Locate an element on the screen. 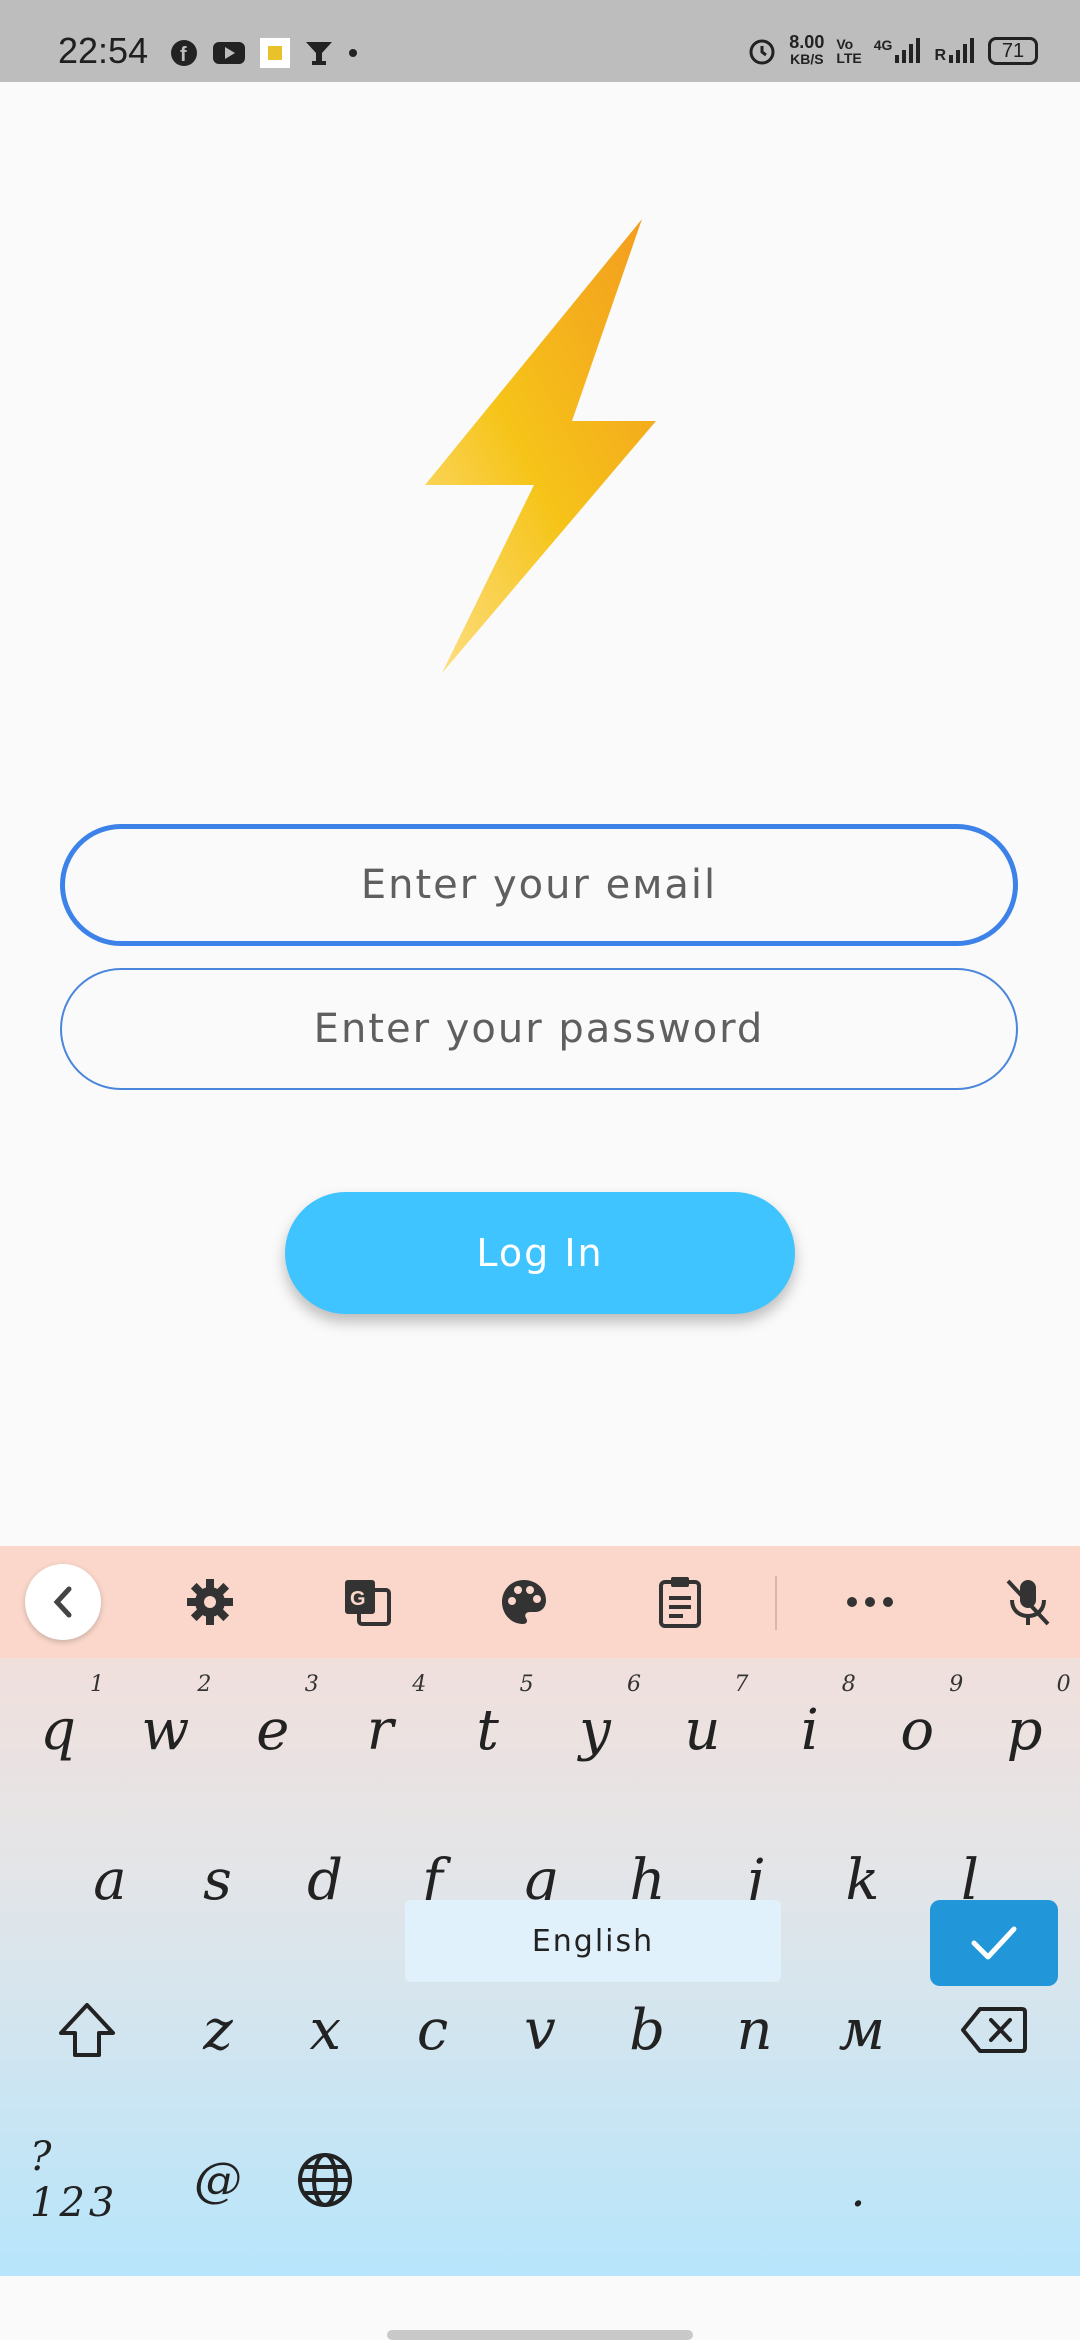 This screenshot has height=2340, width=1080. key-label: i is located at coordinates (809, 1730).